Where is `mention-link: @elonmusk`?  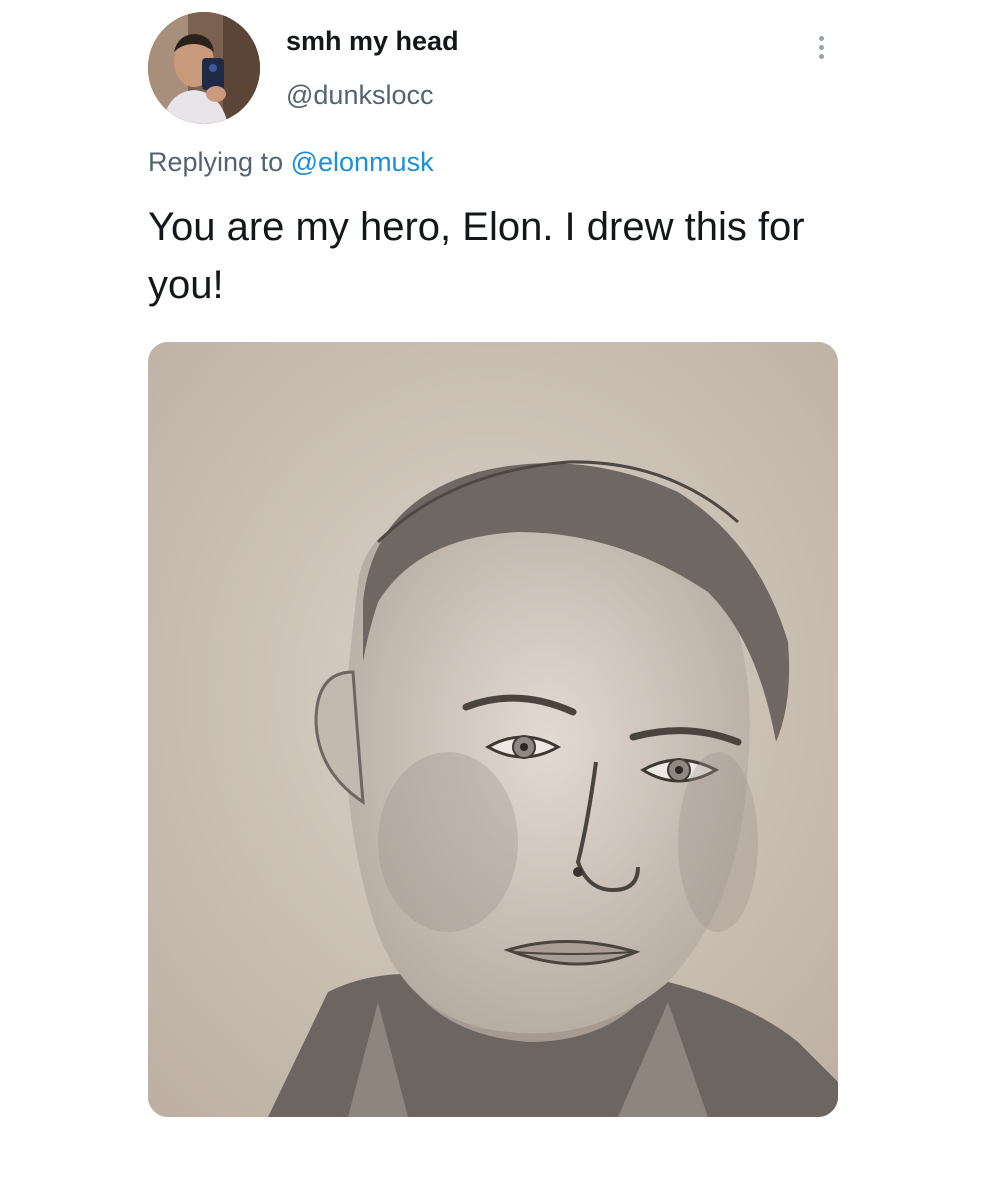 mention-link: @elonmusk is located at coordinates (362, 162).